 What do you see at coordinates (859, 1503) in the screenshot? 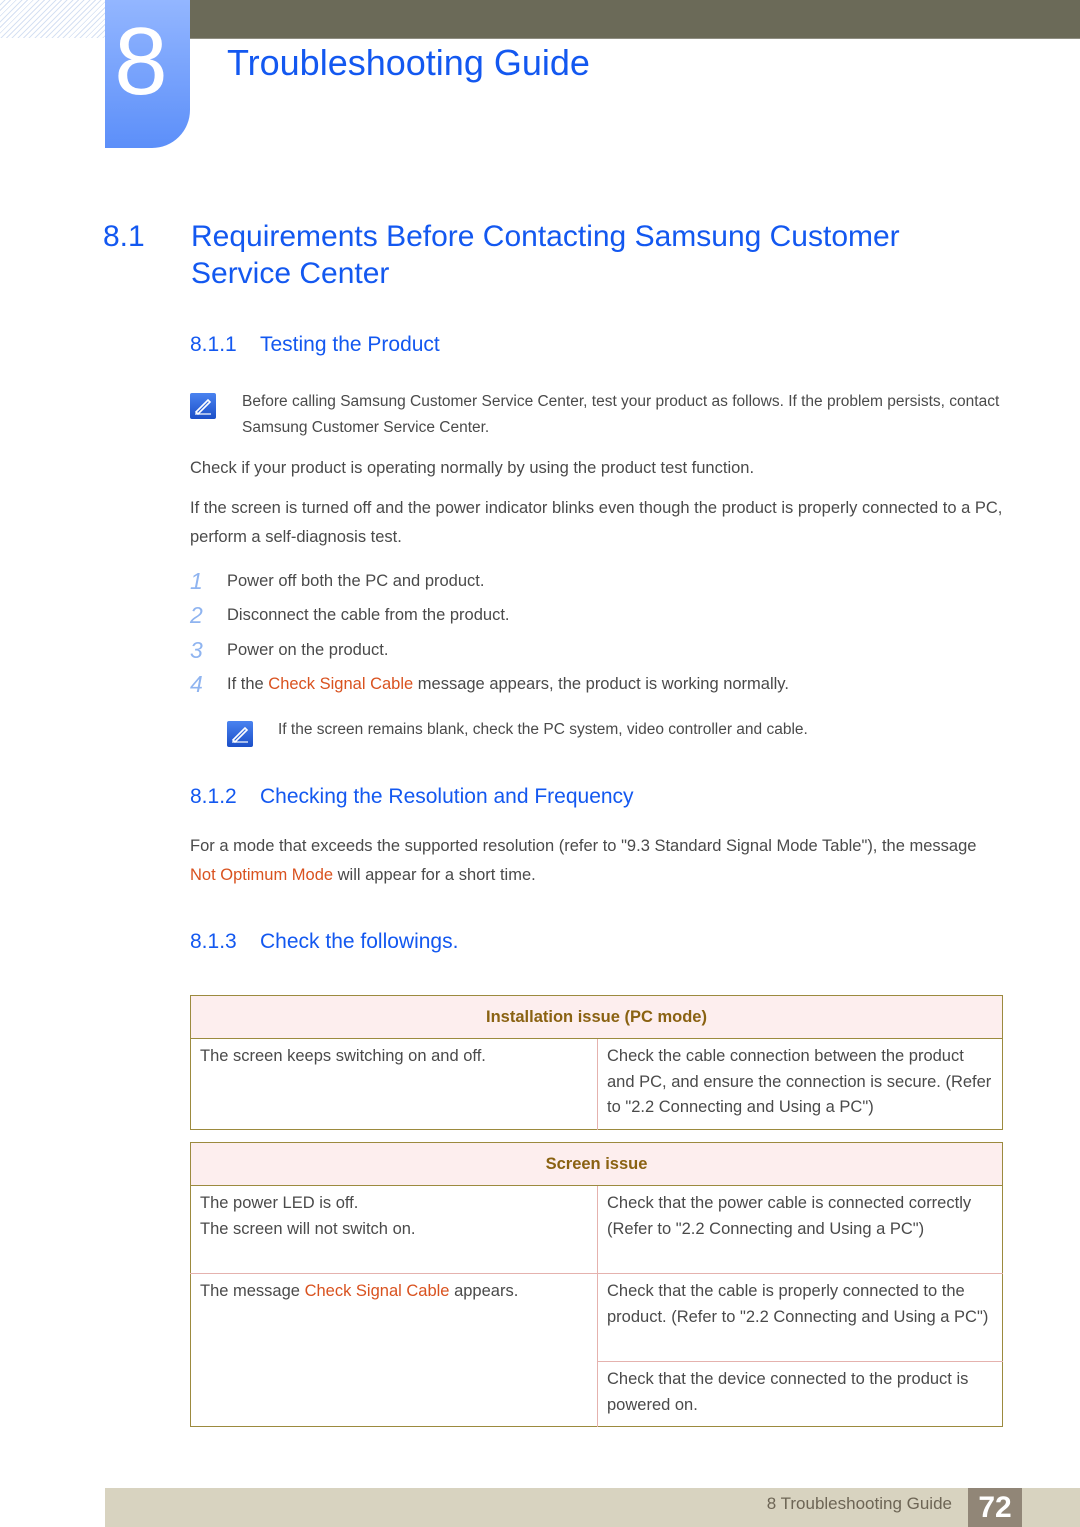
I see `footer-chapter-label: 8 Troubleshooting Guide` at bounding box center [859, 1503].